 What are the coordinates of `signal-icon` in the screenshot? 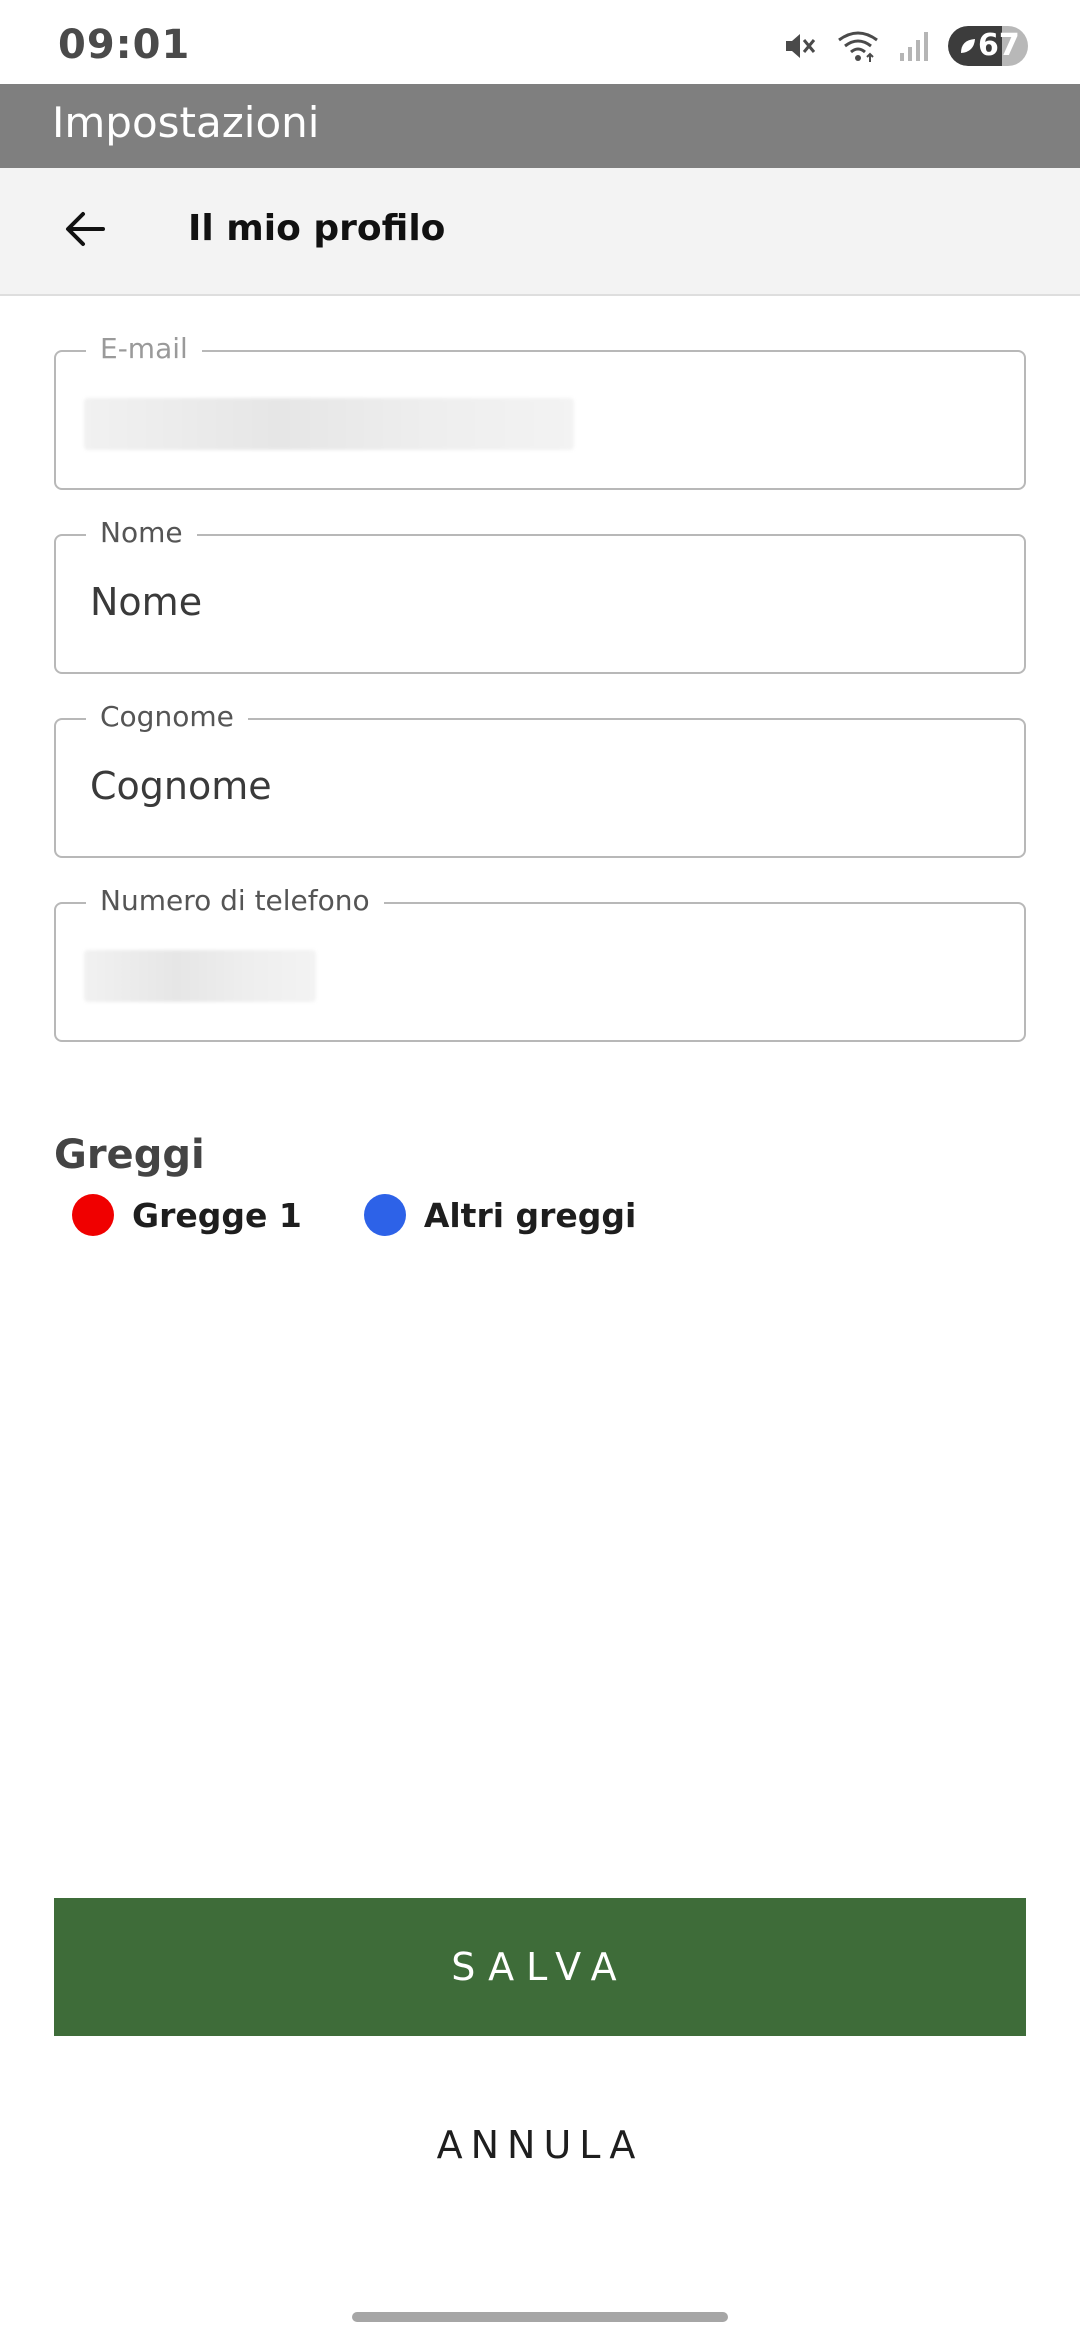 It's located at (914, 46).